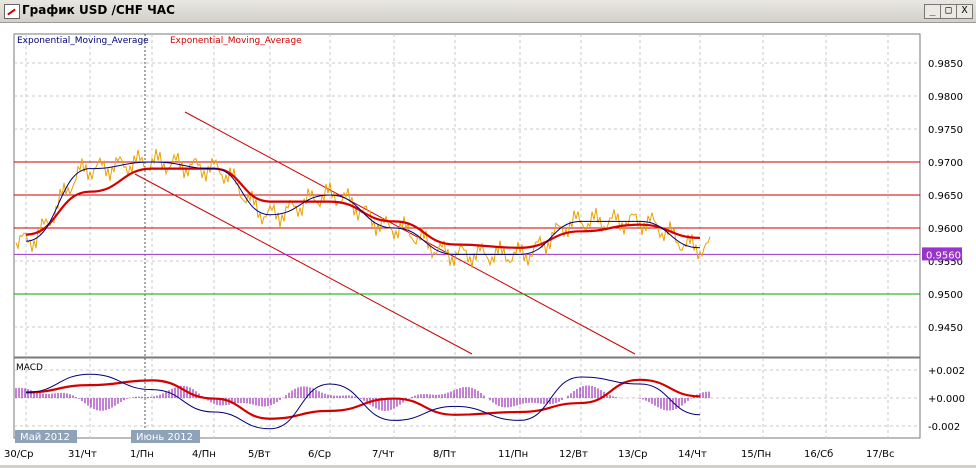 This screenshot has width=976, height=468. Describe the element at coordinates (45, 437) in the screenshot. I see `month-tag-may-text: Май 2012` at that location.